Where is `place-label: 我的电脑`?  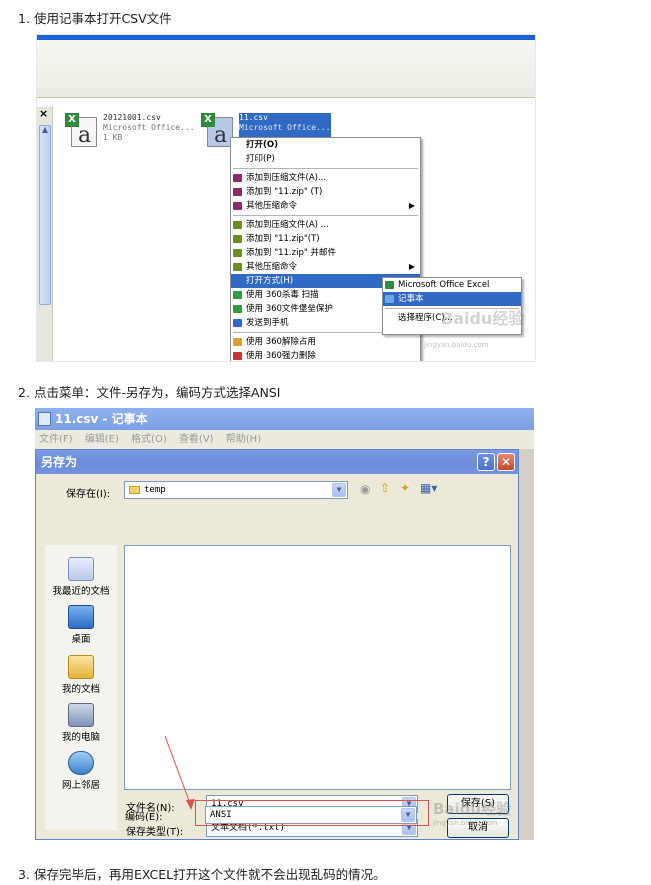
place-label: 我的电脑 is located at coordinates (80, 737).